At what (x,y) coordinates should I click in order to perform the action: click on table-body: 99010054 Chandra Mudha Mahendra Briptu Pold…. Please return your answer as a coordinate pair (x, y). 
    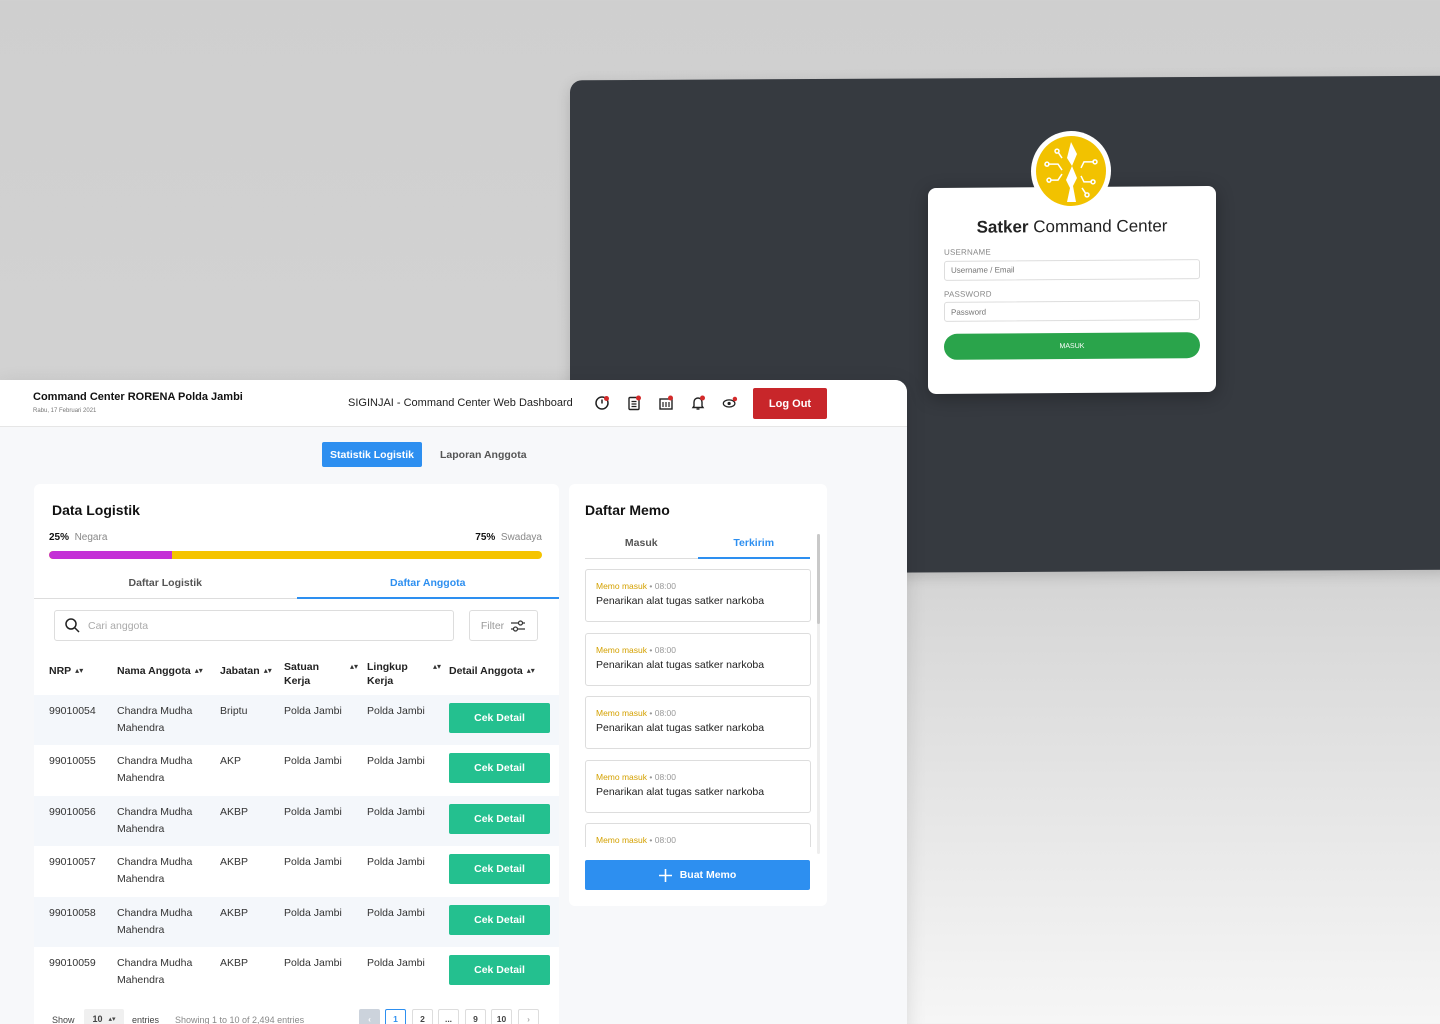
    Looking at the image, I should click on (296, 846).